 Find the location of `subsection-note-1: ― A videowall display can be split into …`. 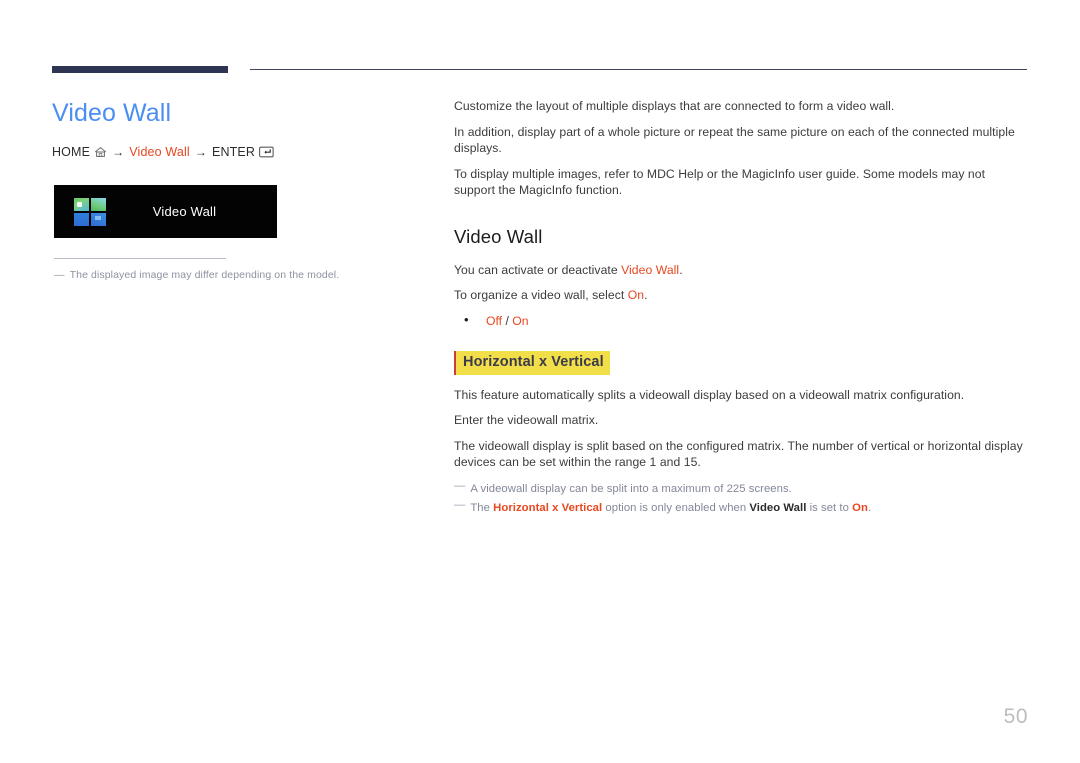

subsection-note-1: ― A videowall display can be split into … is located at coordinates (740, 488).